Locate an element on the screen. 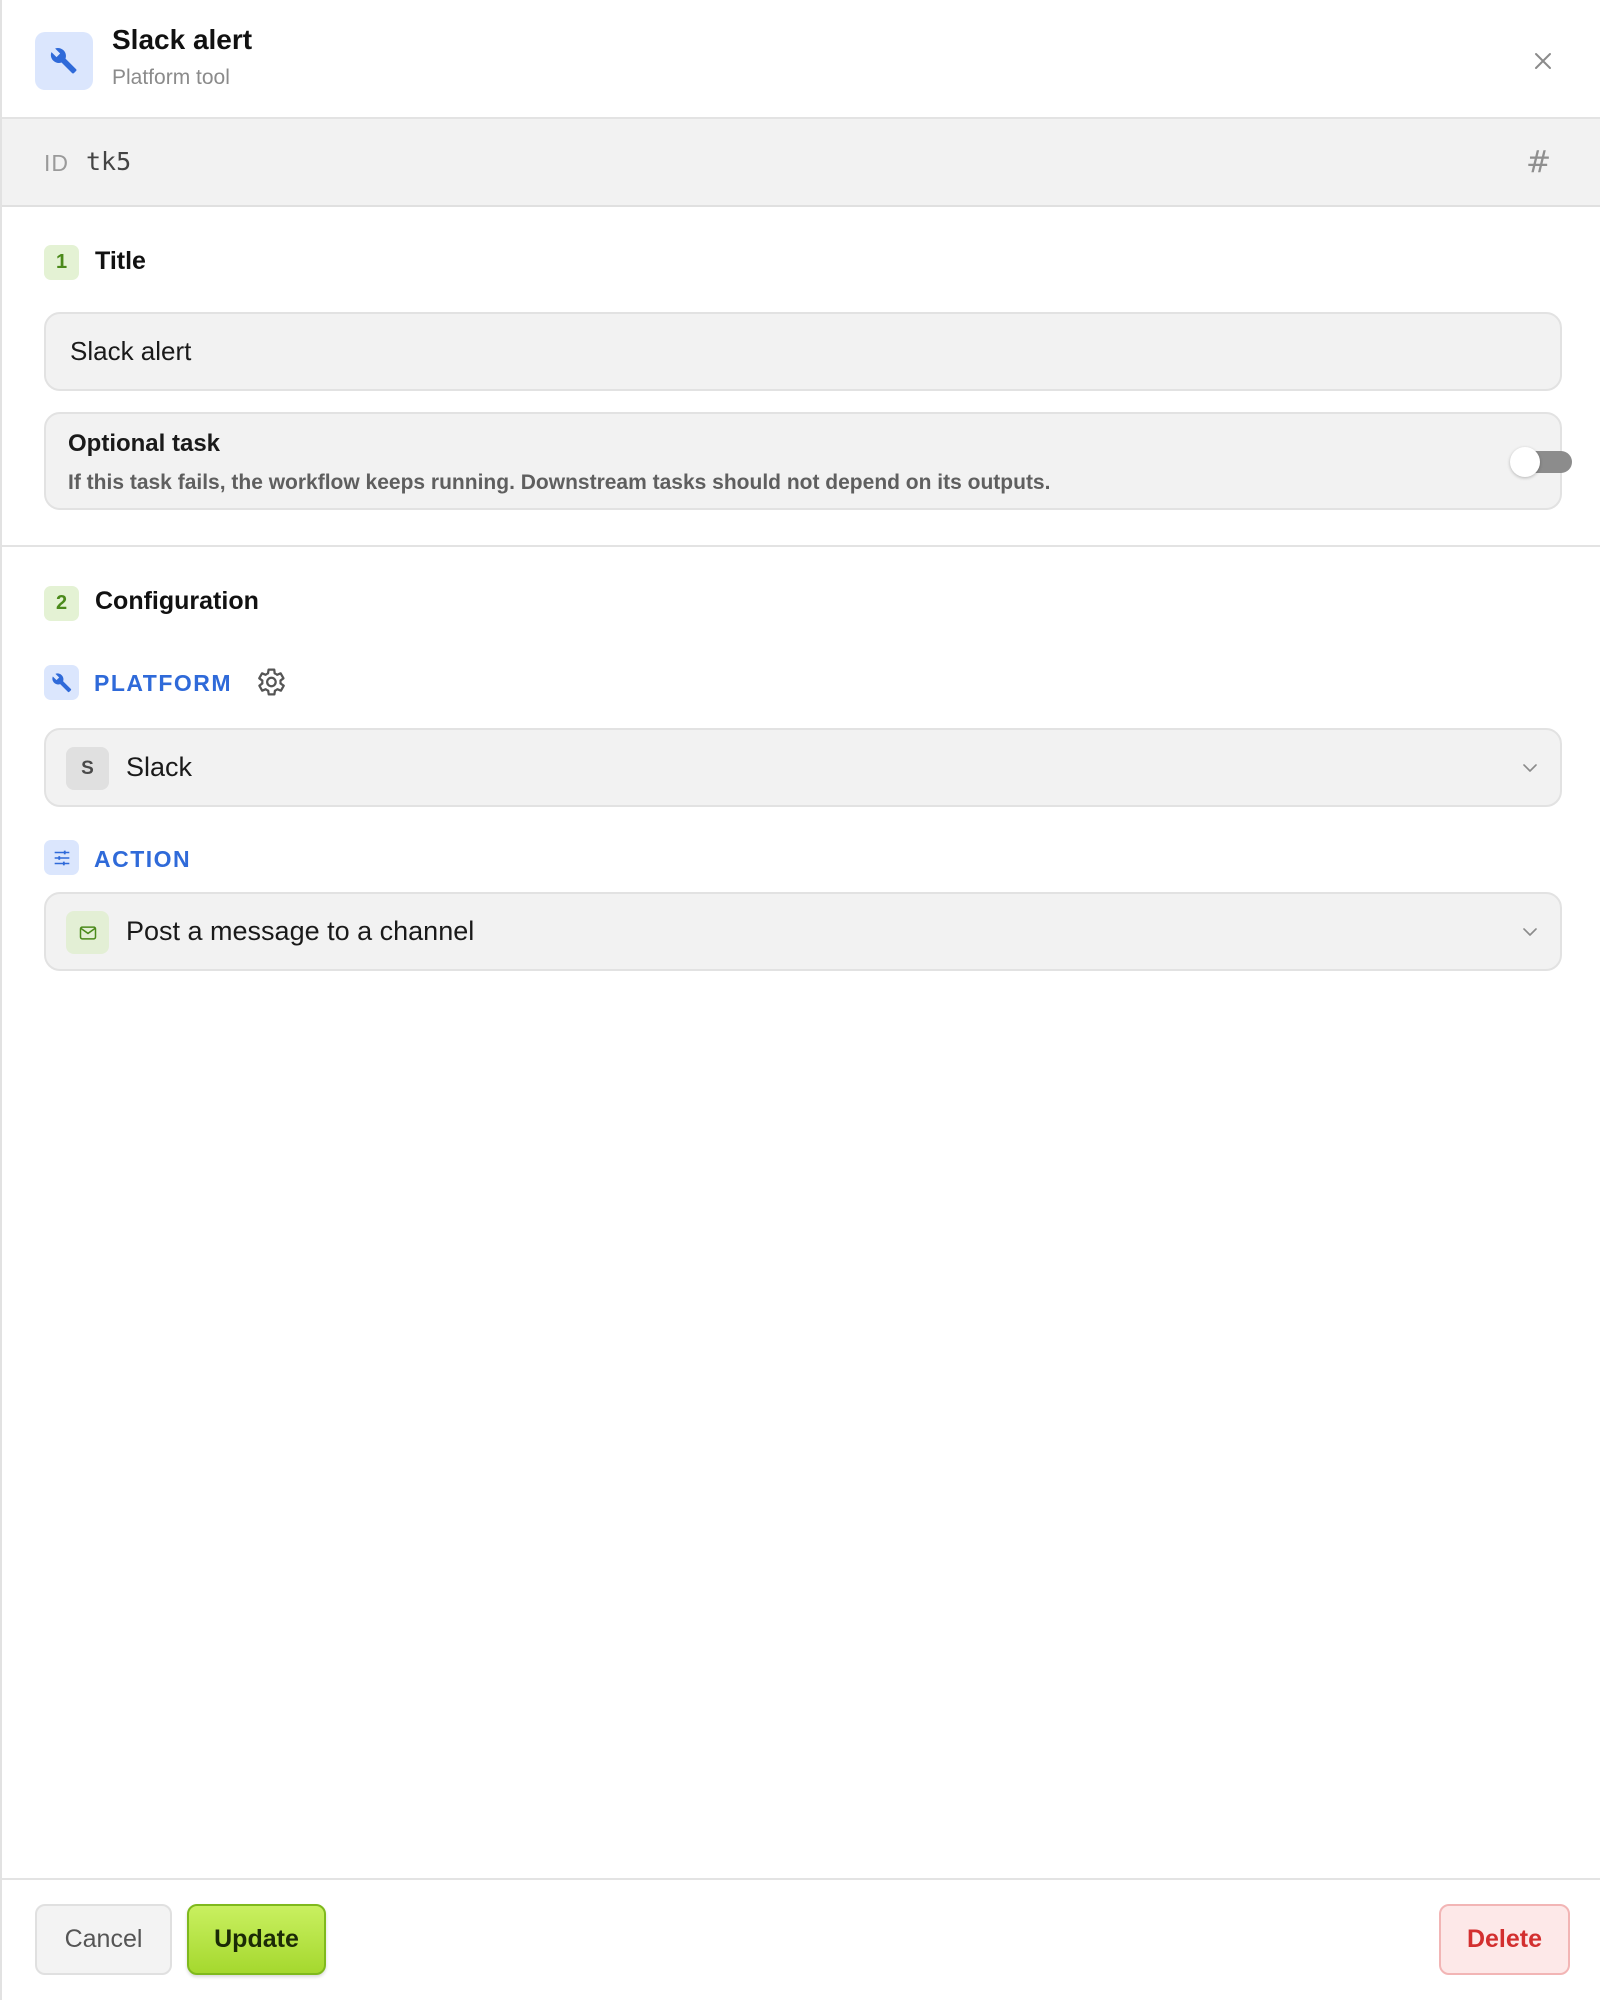  id-value: tk5 is located at coordinates (109, 161).